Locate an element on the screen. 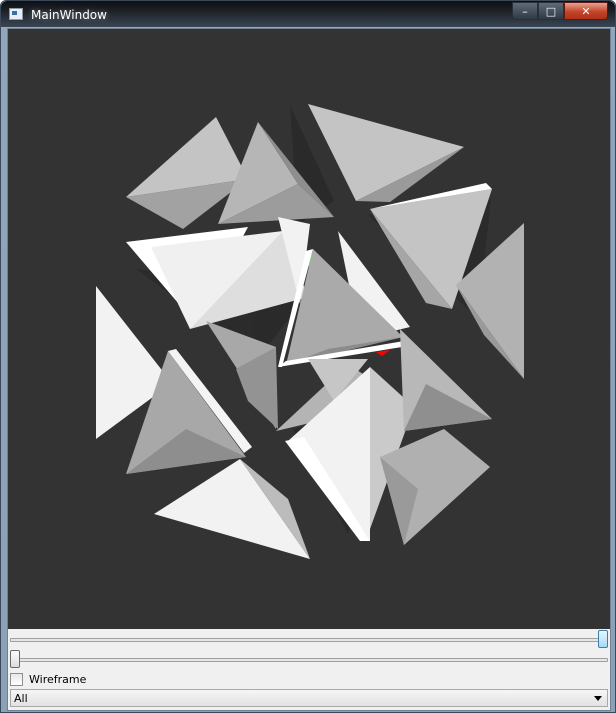 Image resolution: width=616 pixels, height=713 pixels. maximize-button: □ is located at coordinates (551, 11).